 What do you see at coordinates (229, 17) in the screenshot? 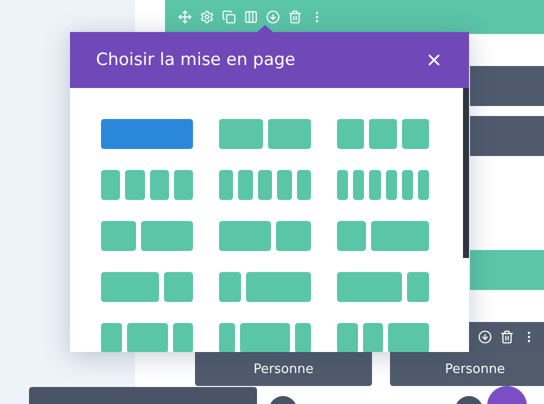
I see `duplicate-icon` at bounding box center [229, 17].